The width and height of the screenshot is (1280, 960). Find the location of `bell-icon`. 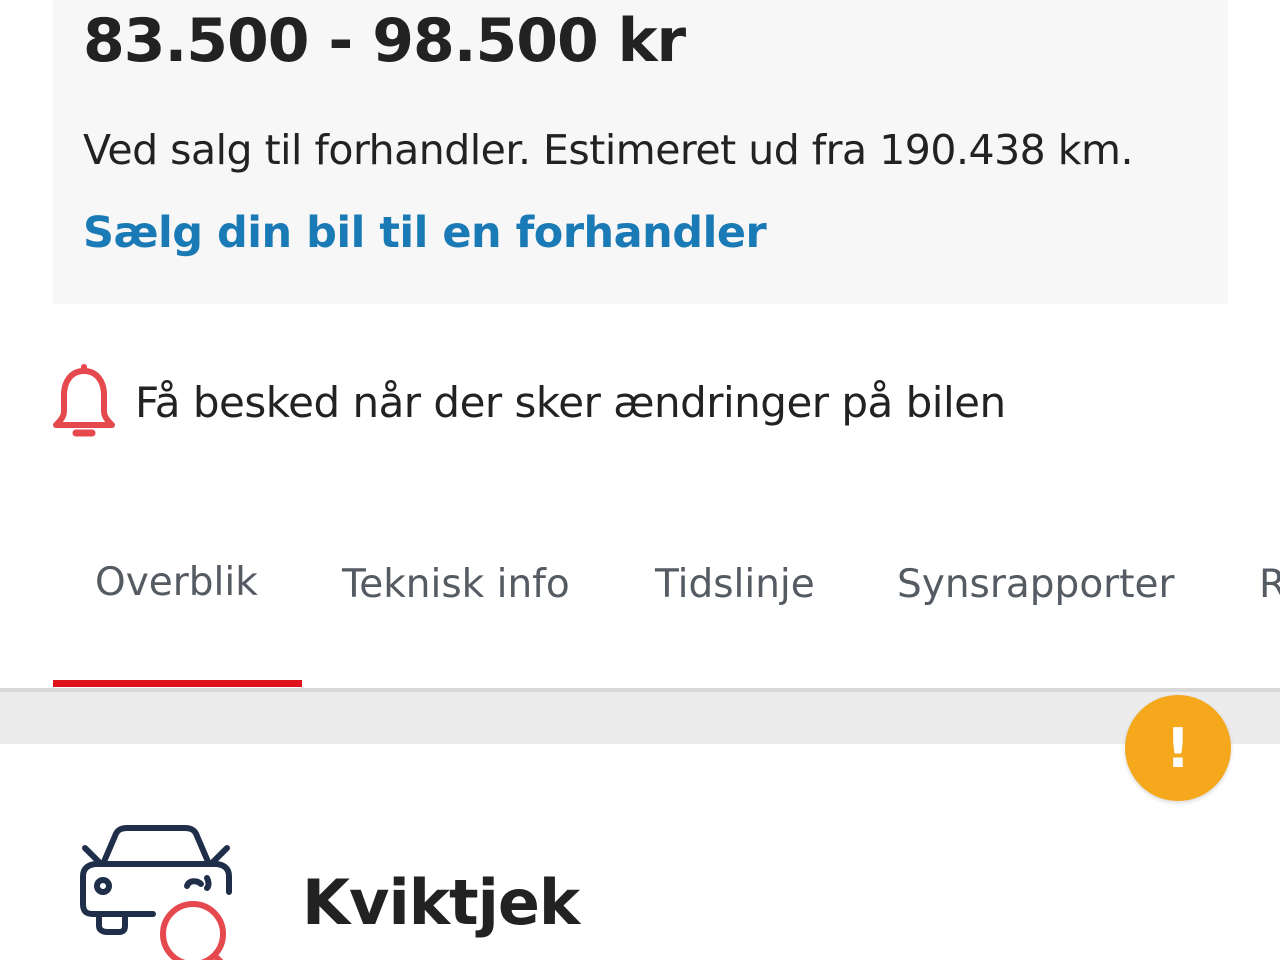

bell-icon is located at coordinates (84, 400).